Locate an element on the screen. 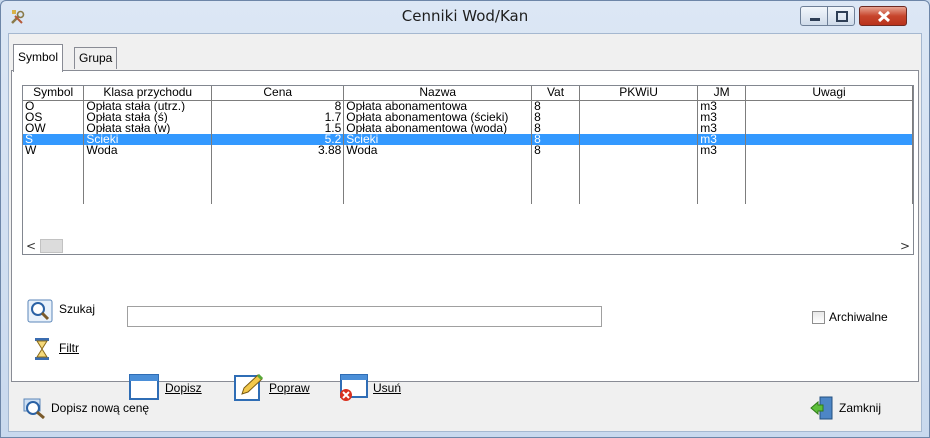 This screenshot has width=930, height=438. close-window-button: Zamknij is located at coordinates (860, 408).